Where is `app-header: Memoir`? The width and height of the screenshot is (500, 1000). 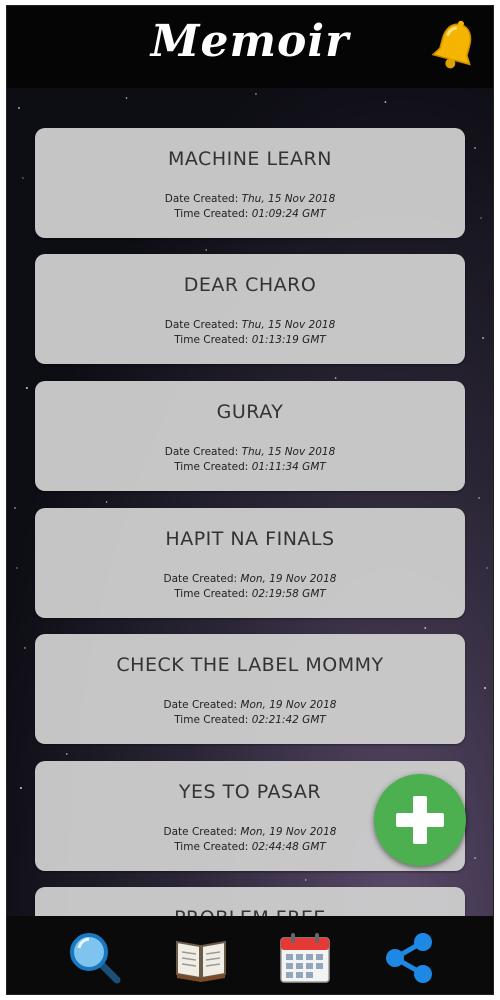
app-header: Memoir is located at coordinates (250, 47).